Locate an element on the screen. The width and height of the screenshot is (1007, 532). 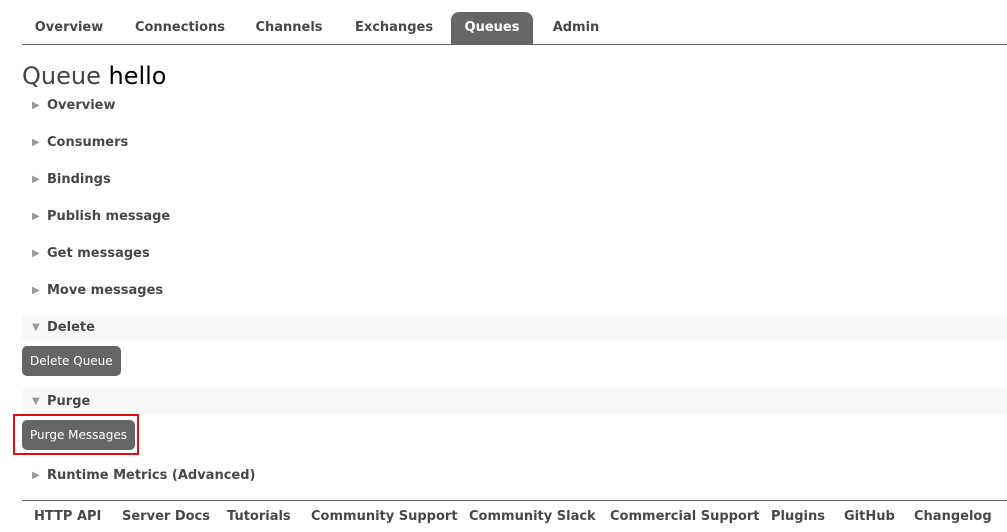
highlight-box is located at coordinates (76, 434).